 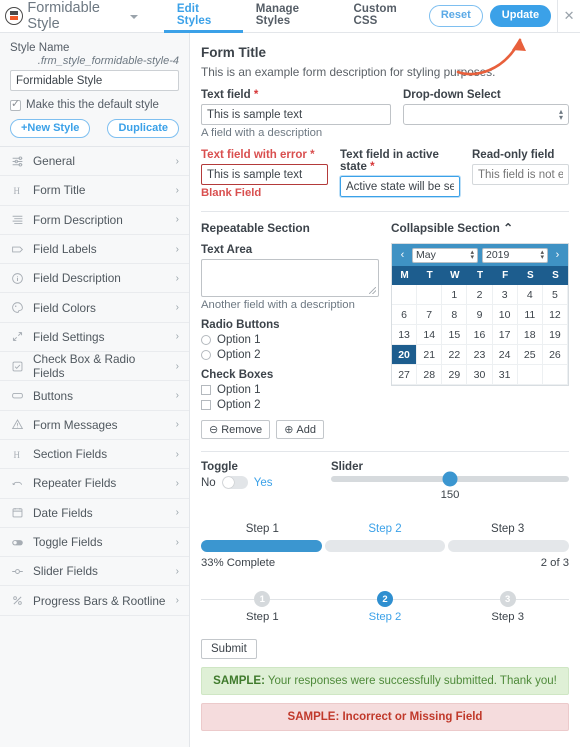 I want to click on checkbox-option-2: Option 2, so click(x=290, y=405).